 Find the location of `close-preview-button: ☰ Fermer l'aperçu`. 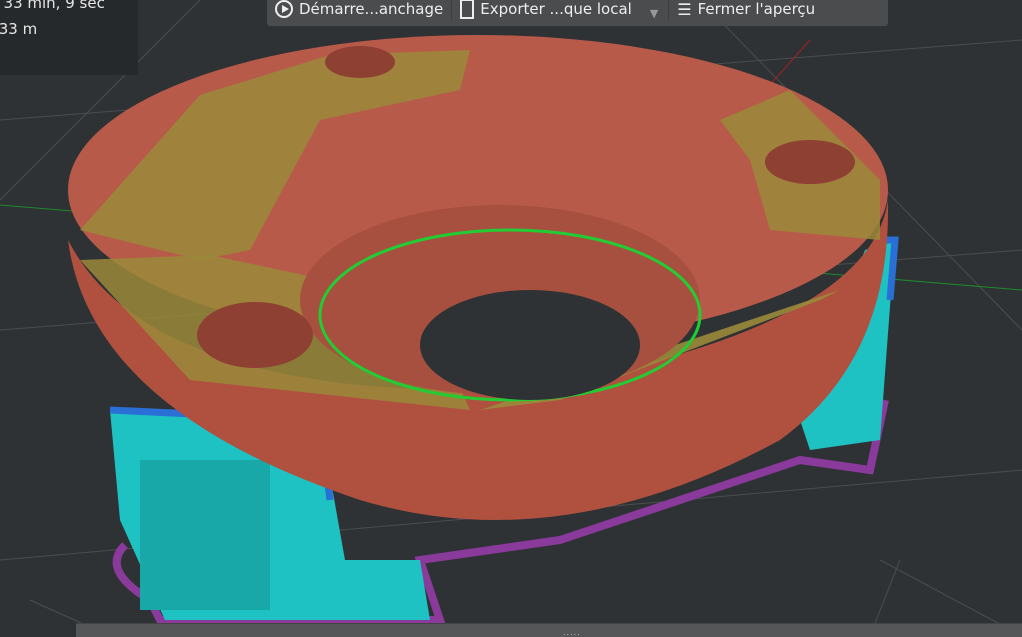

close-preview-button: ☰ Fermer l'aperçu is located at coordinates (746, 10).